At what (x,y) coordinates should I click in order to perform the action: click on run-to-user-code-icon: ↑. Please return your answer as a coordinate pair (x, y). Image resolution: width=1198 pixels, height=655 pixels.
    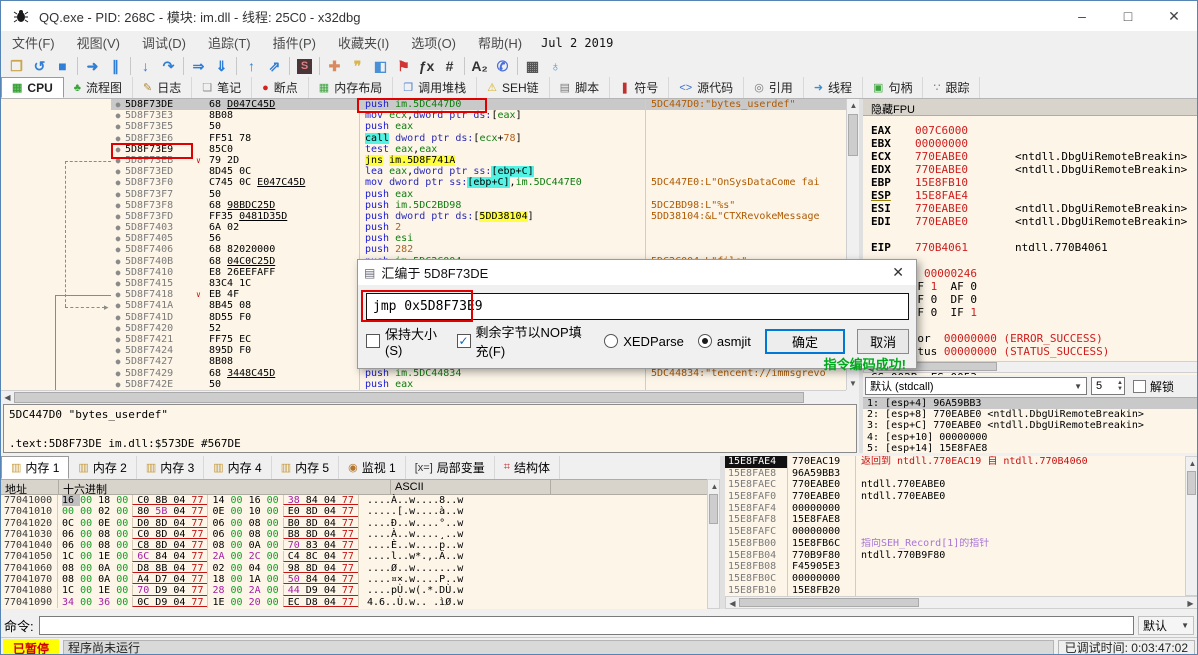
    Looking at the image, I should click on (251, 66).